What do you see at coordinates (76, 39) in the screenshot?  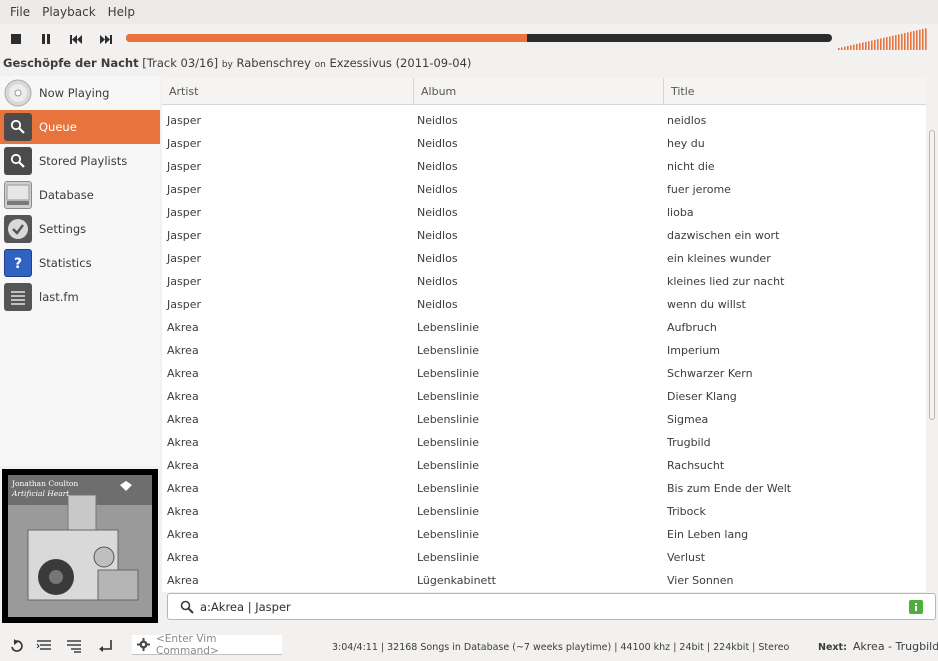 I see `previous-button` at bounding box center [76, 39].